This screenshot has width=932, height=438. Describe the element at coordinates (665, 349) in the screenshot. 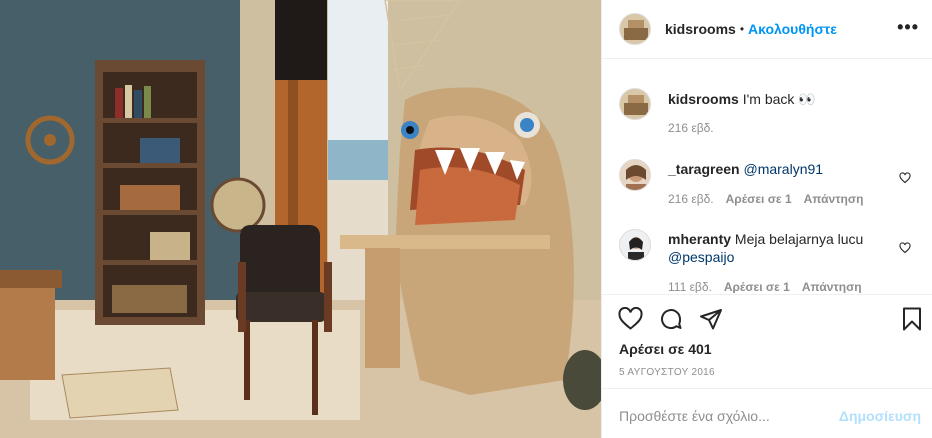

I see `likes-count: Αρέσει σε 401` at that location.